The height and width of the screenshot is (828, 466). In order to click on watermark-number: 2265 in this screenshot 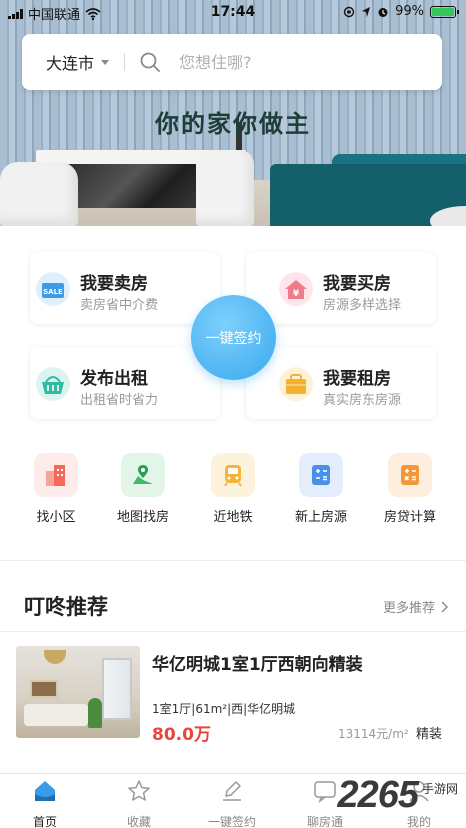, I will do `click(378, 795)`.